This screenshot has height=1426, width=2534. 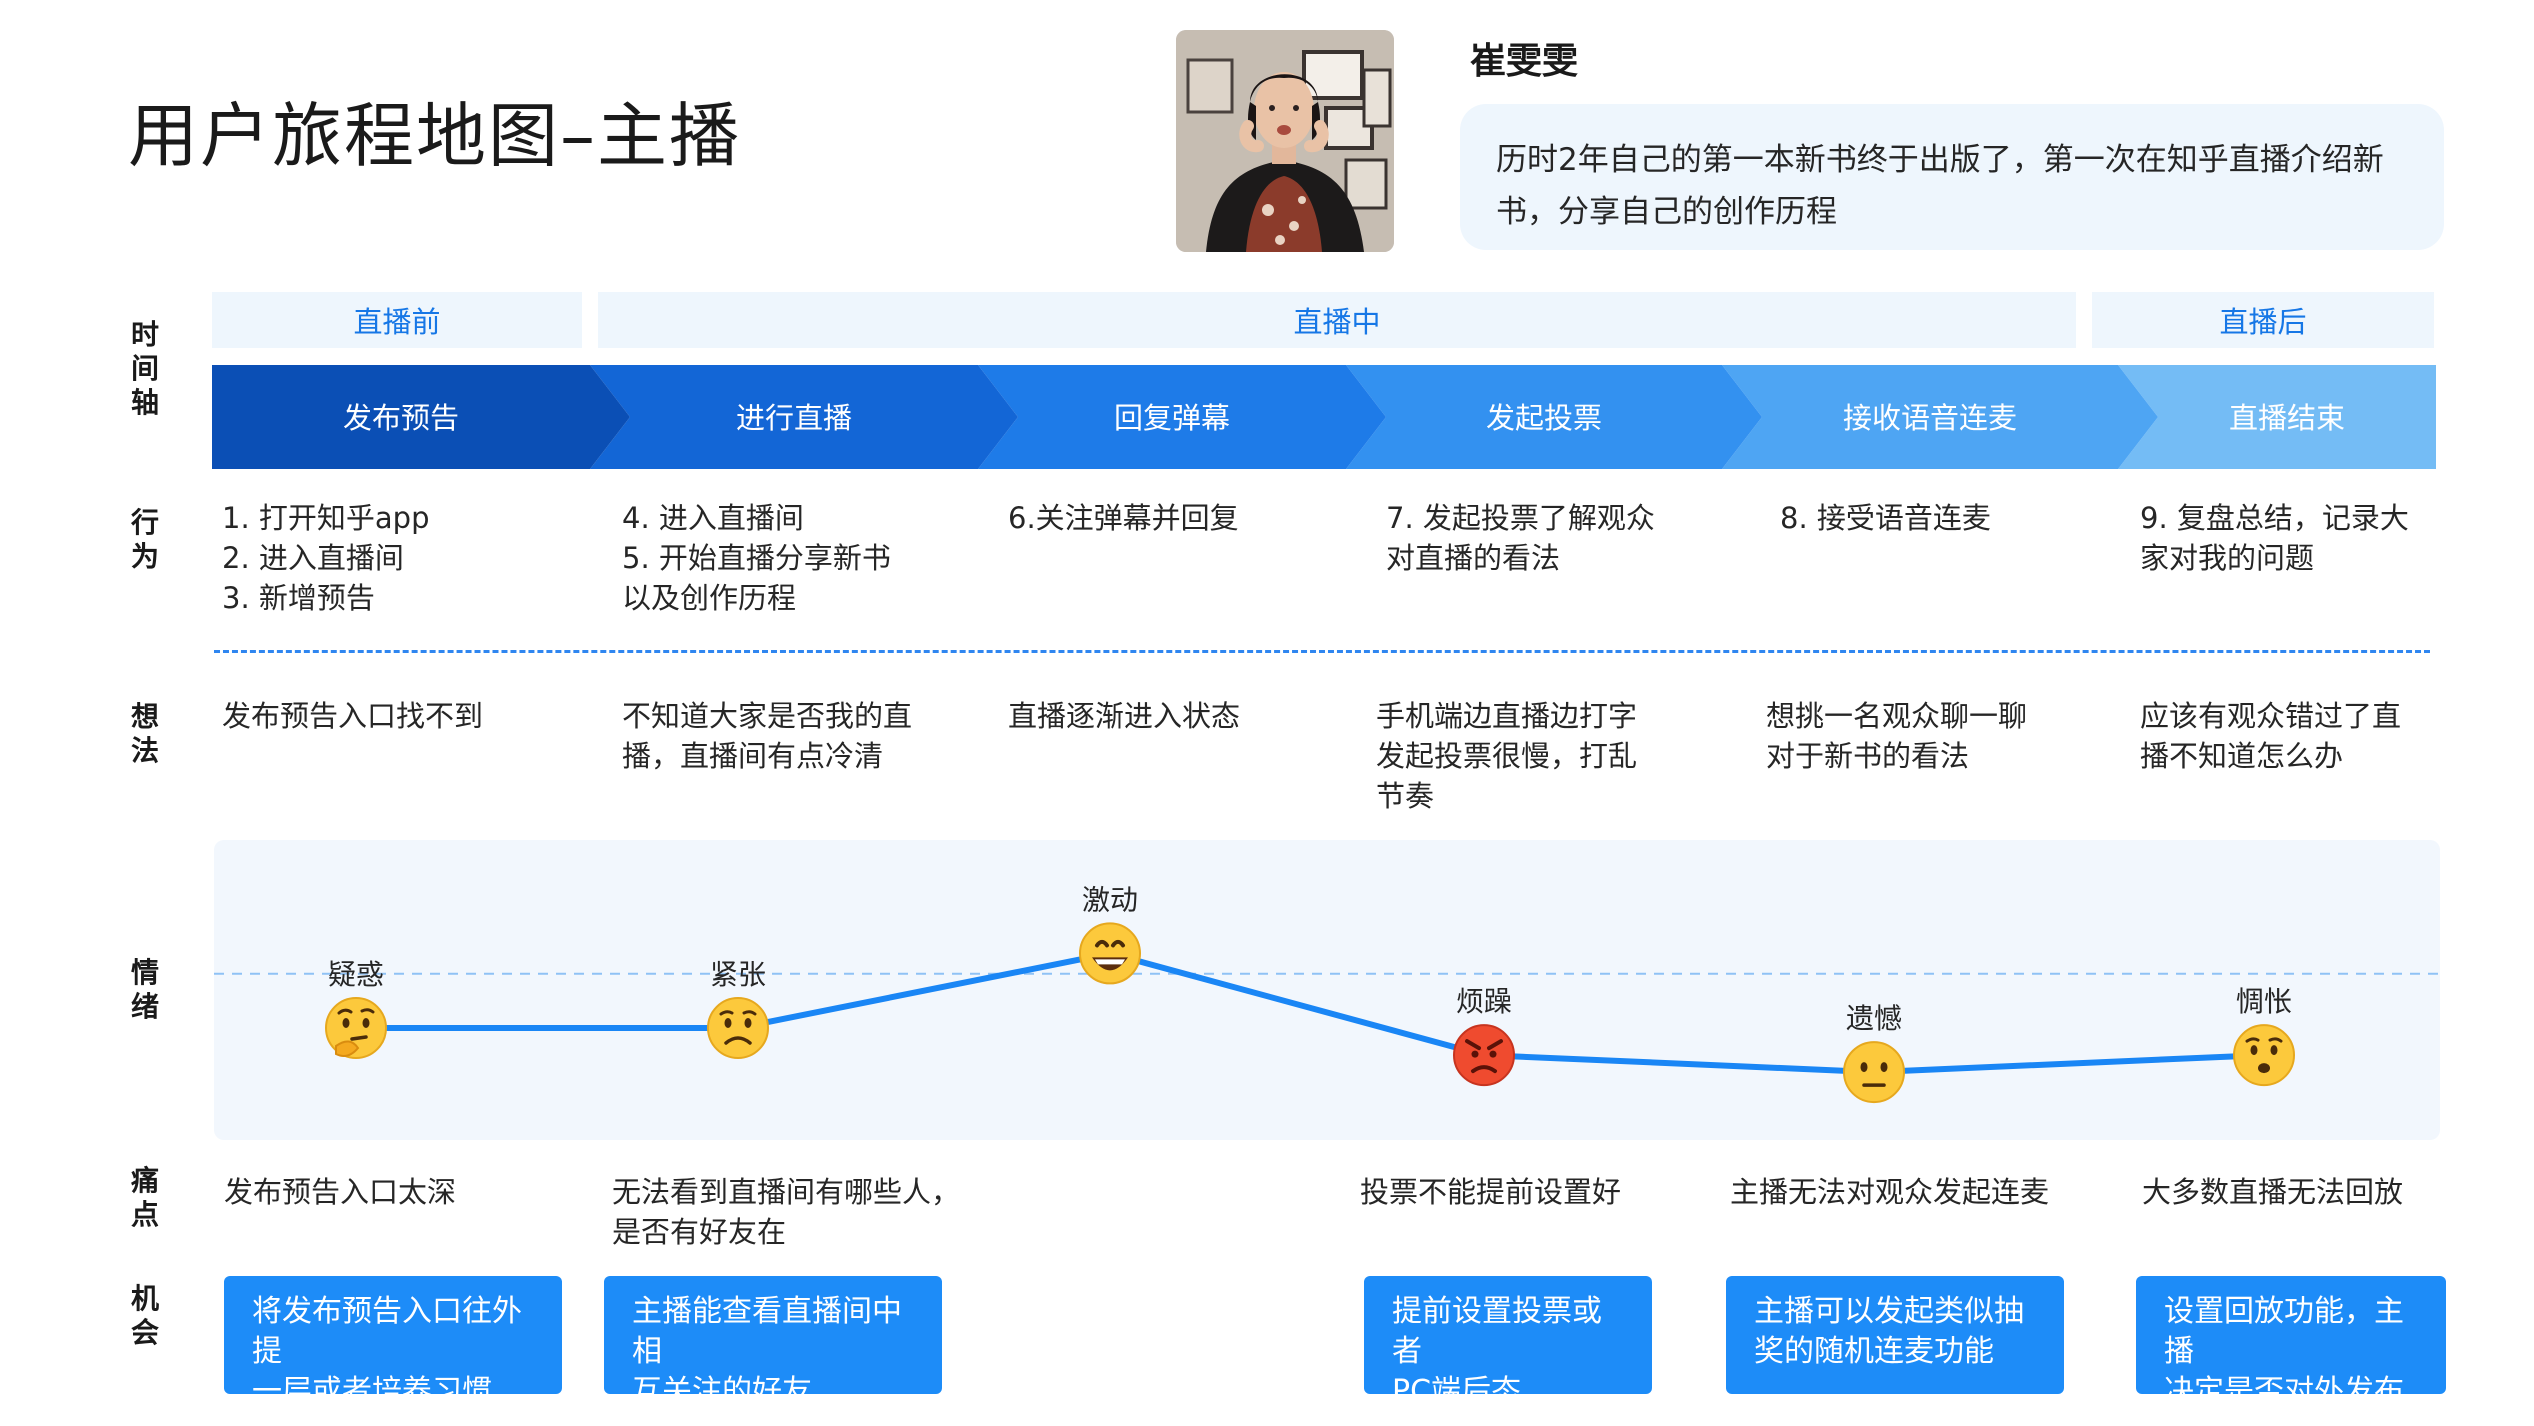 I want to click on persona-name: 崔雯雯, so click(x=1524, y=61).